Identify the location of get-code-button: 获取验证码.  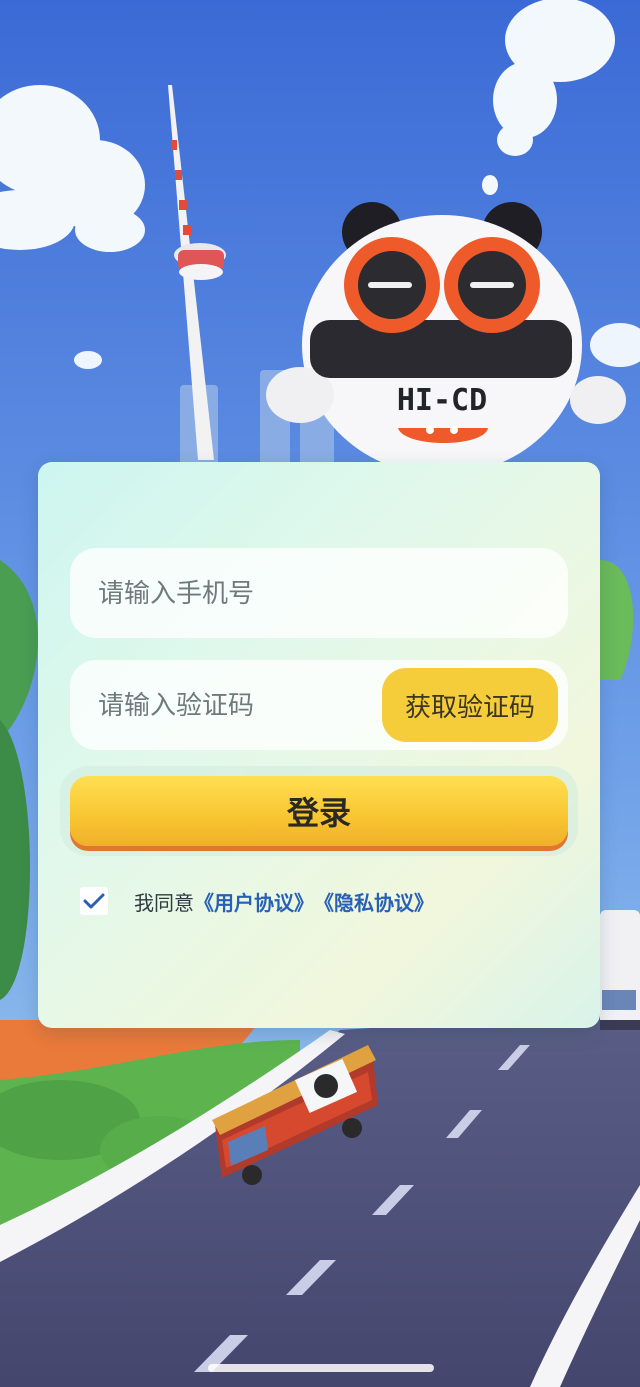
(470, 705).